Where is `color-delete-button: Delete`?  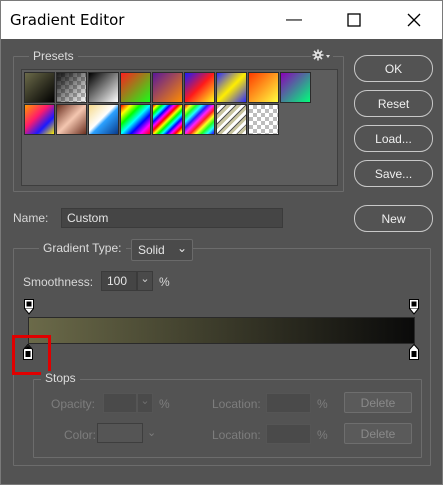
color-delete-button: Delete is located at coordinates (378, 433).